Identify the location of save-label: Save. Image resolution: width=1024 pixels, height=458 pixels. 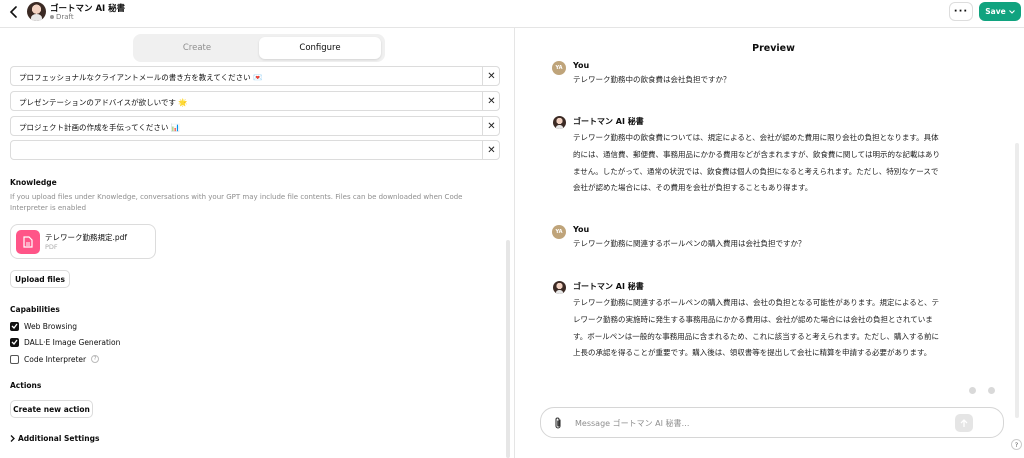
(995, 11).